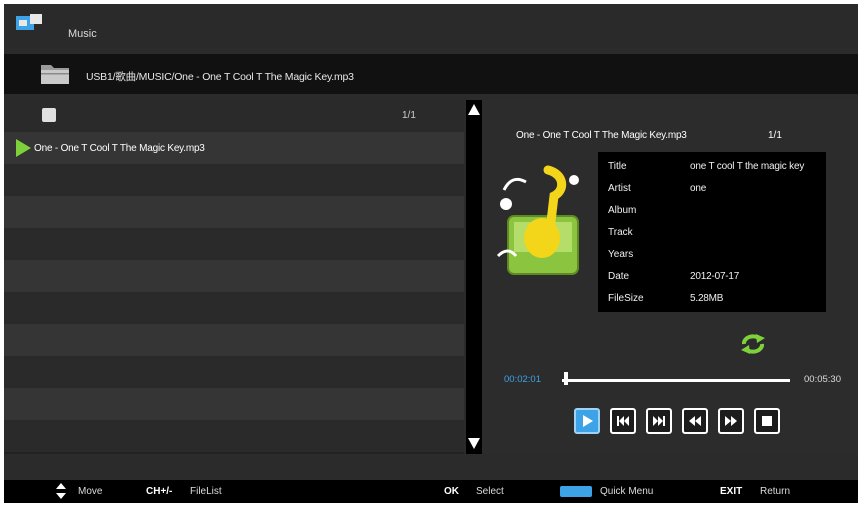 This screenshot has height=507, width=862. What do you see at coordinates (619, 276) in the screenshot?
I see `info-label: Date` at bounding box center [619, 276].